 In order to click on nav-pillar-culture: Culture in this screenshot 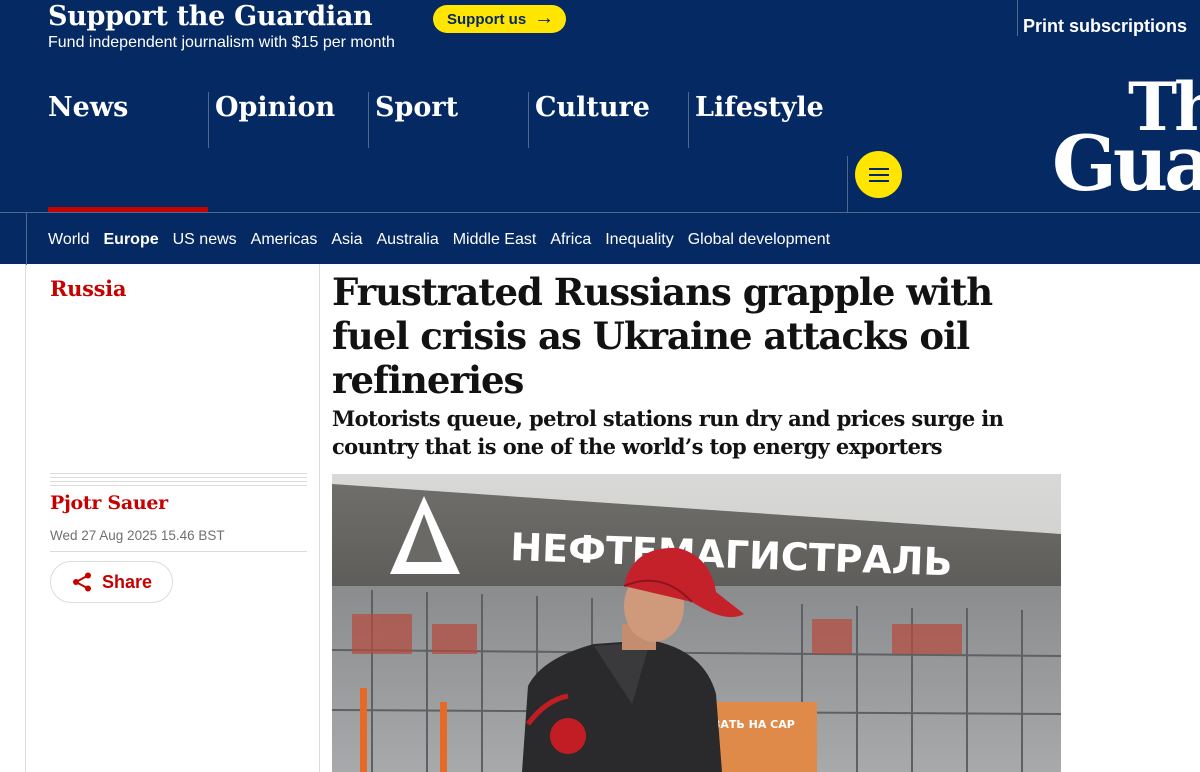, I will do `click(608, 120)`.